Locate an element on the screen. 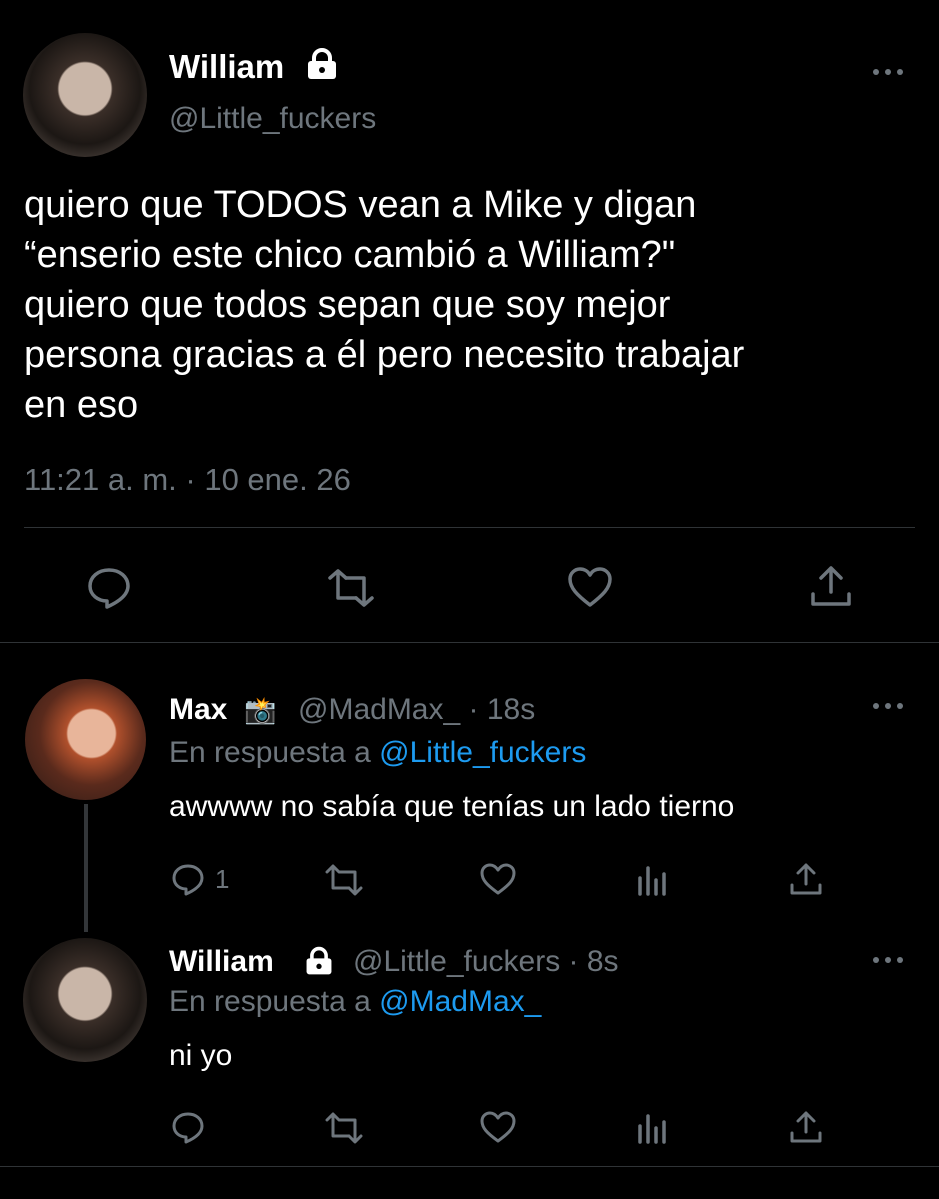  tweet-text-line: quiero que TODOS vean a Mike y digan is located at coordinates (360, 205).